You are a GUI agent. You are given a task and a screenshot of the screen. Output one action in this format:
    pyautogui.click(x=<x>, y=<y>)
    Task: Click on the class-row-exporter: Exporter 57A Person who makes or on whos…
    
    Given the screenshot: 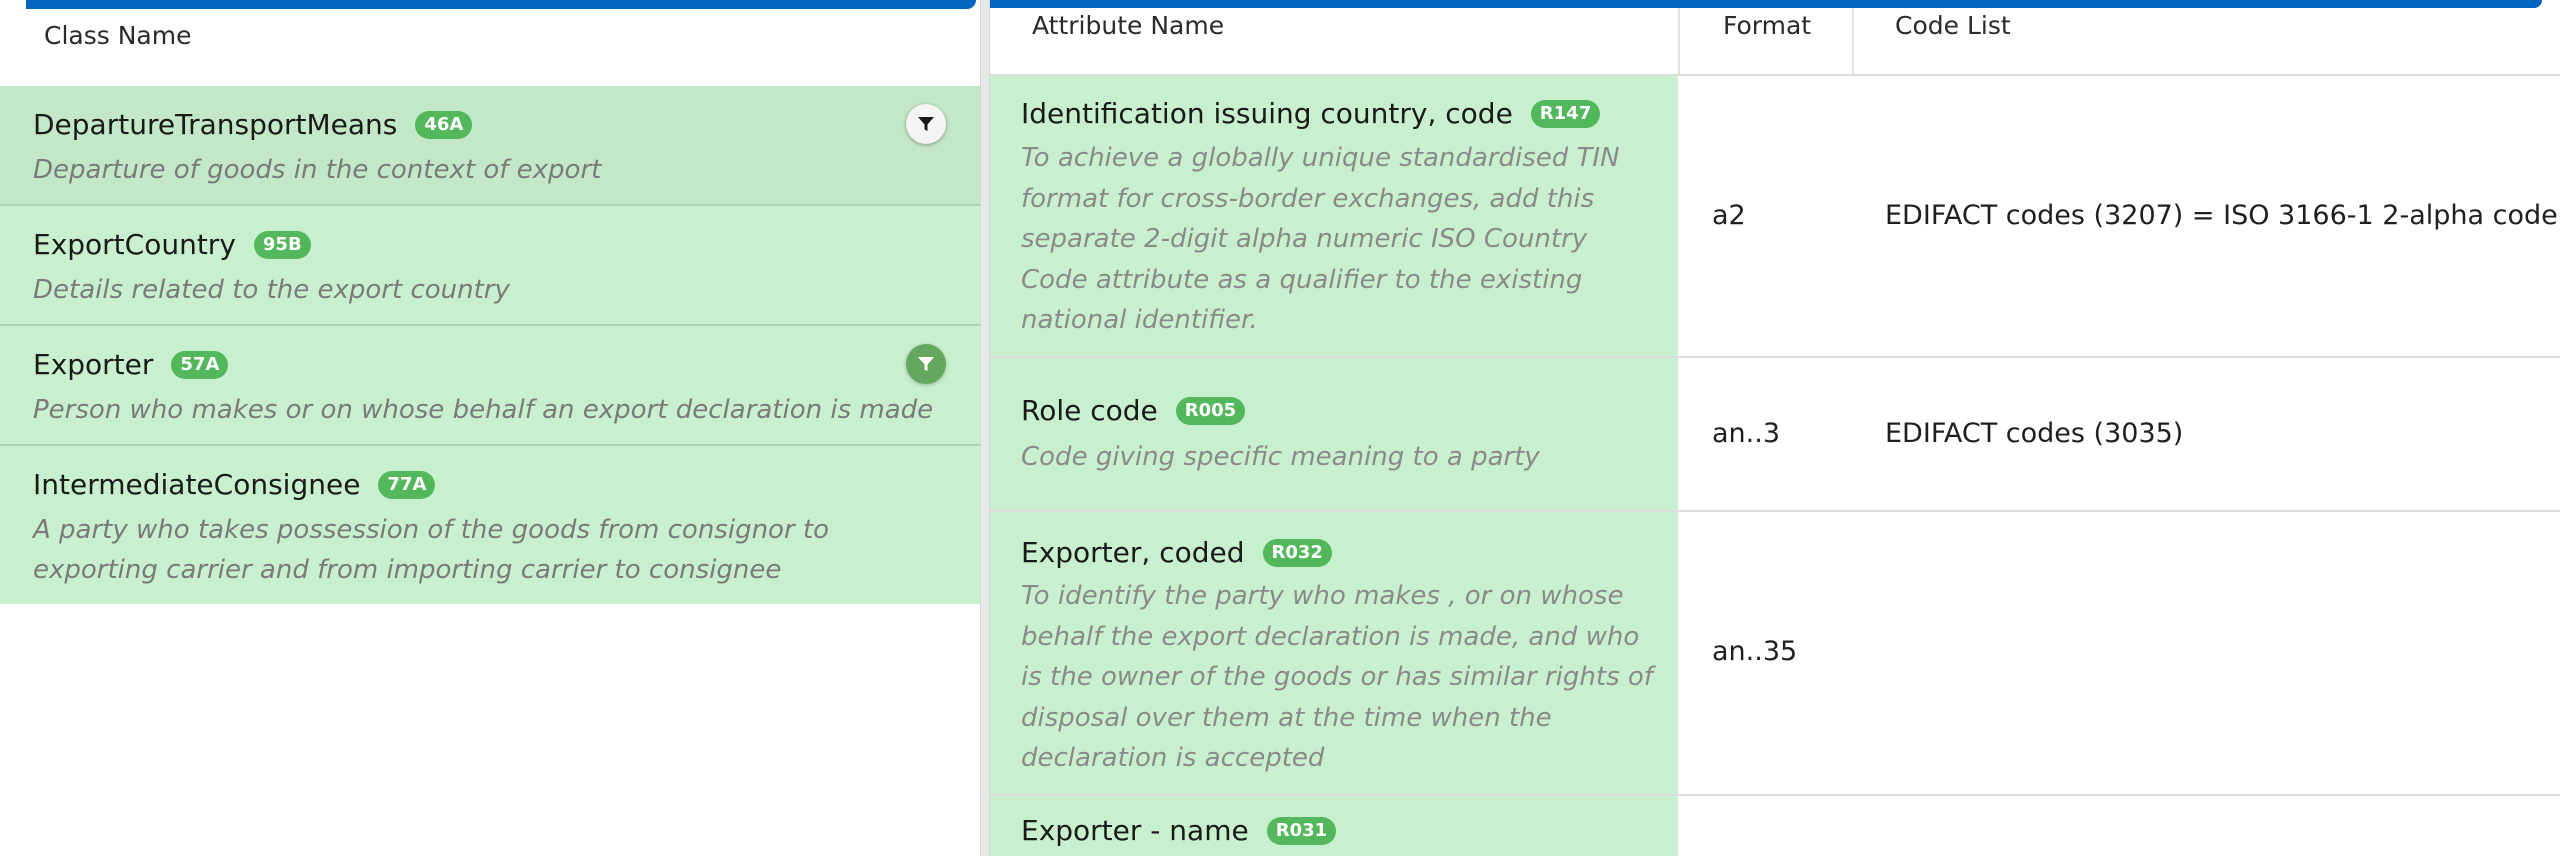 What is the action you would take?
    pyautogui.click(x=490, y=386)
    